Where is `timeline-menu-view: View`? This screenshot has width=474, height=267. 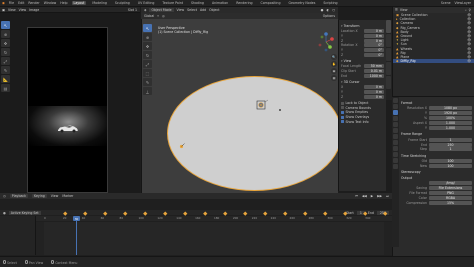
timeline-menu-view: View is located at coordinates (55, 196).